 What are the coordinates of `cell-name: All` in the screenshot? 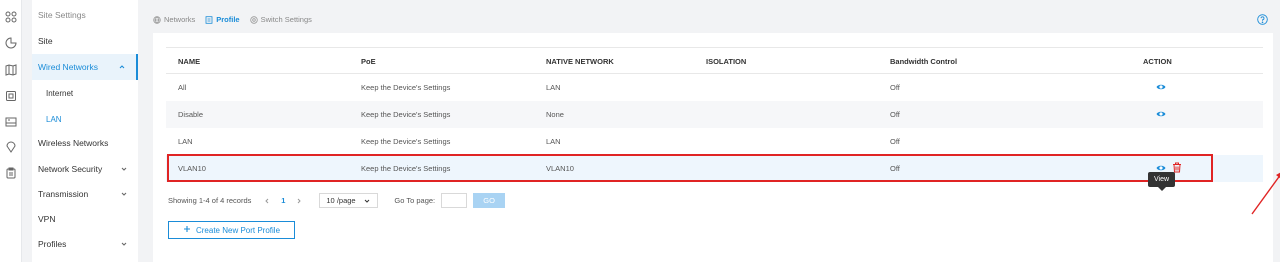 It's located at (182, 87).